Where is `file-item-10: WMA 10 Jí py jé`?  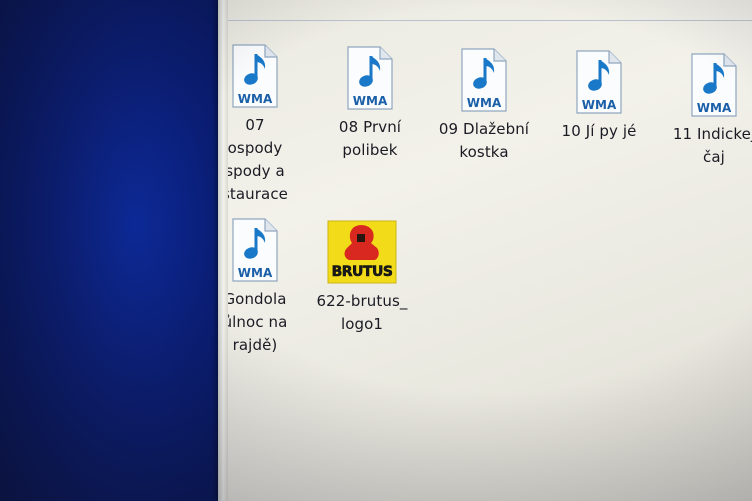 file-item-10: WMA 10 Jí py jé is located at coordinates (599, 96).